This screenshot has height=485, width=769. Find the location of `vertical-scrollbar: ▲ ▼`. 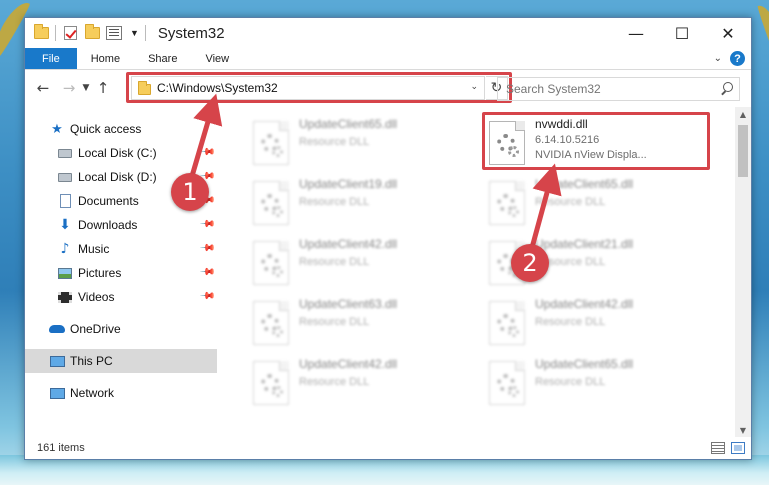

vertical-scrollbar: ▲ ▼ is located at coordinates (743, 272).